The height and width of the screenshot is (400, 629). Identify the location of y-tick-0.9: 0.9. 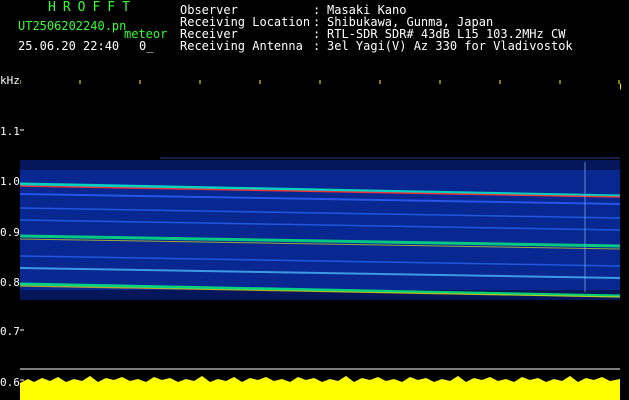
(10, 232).